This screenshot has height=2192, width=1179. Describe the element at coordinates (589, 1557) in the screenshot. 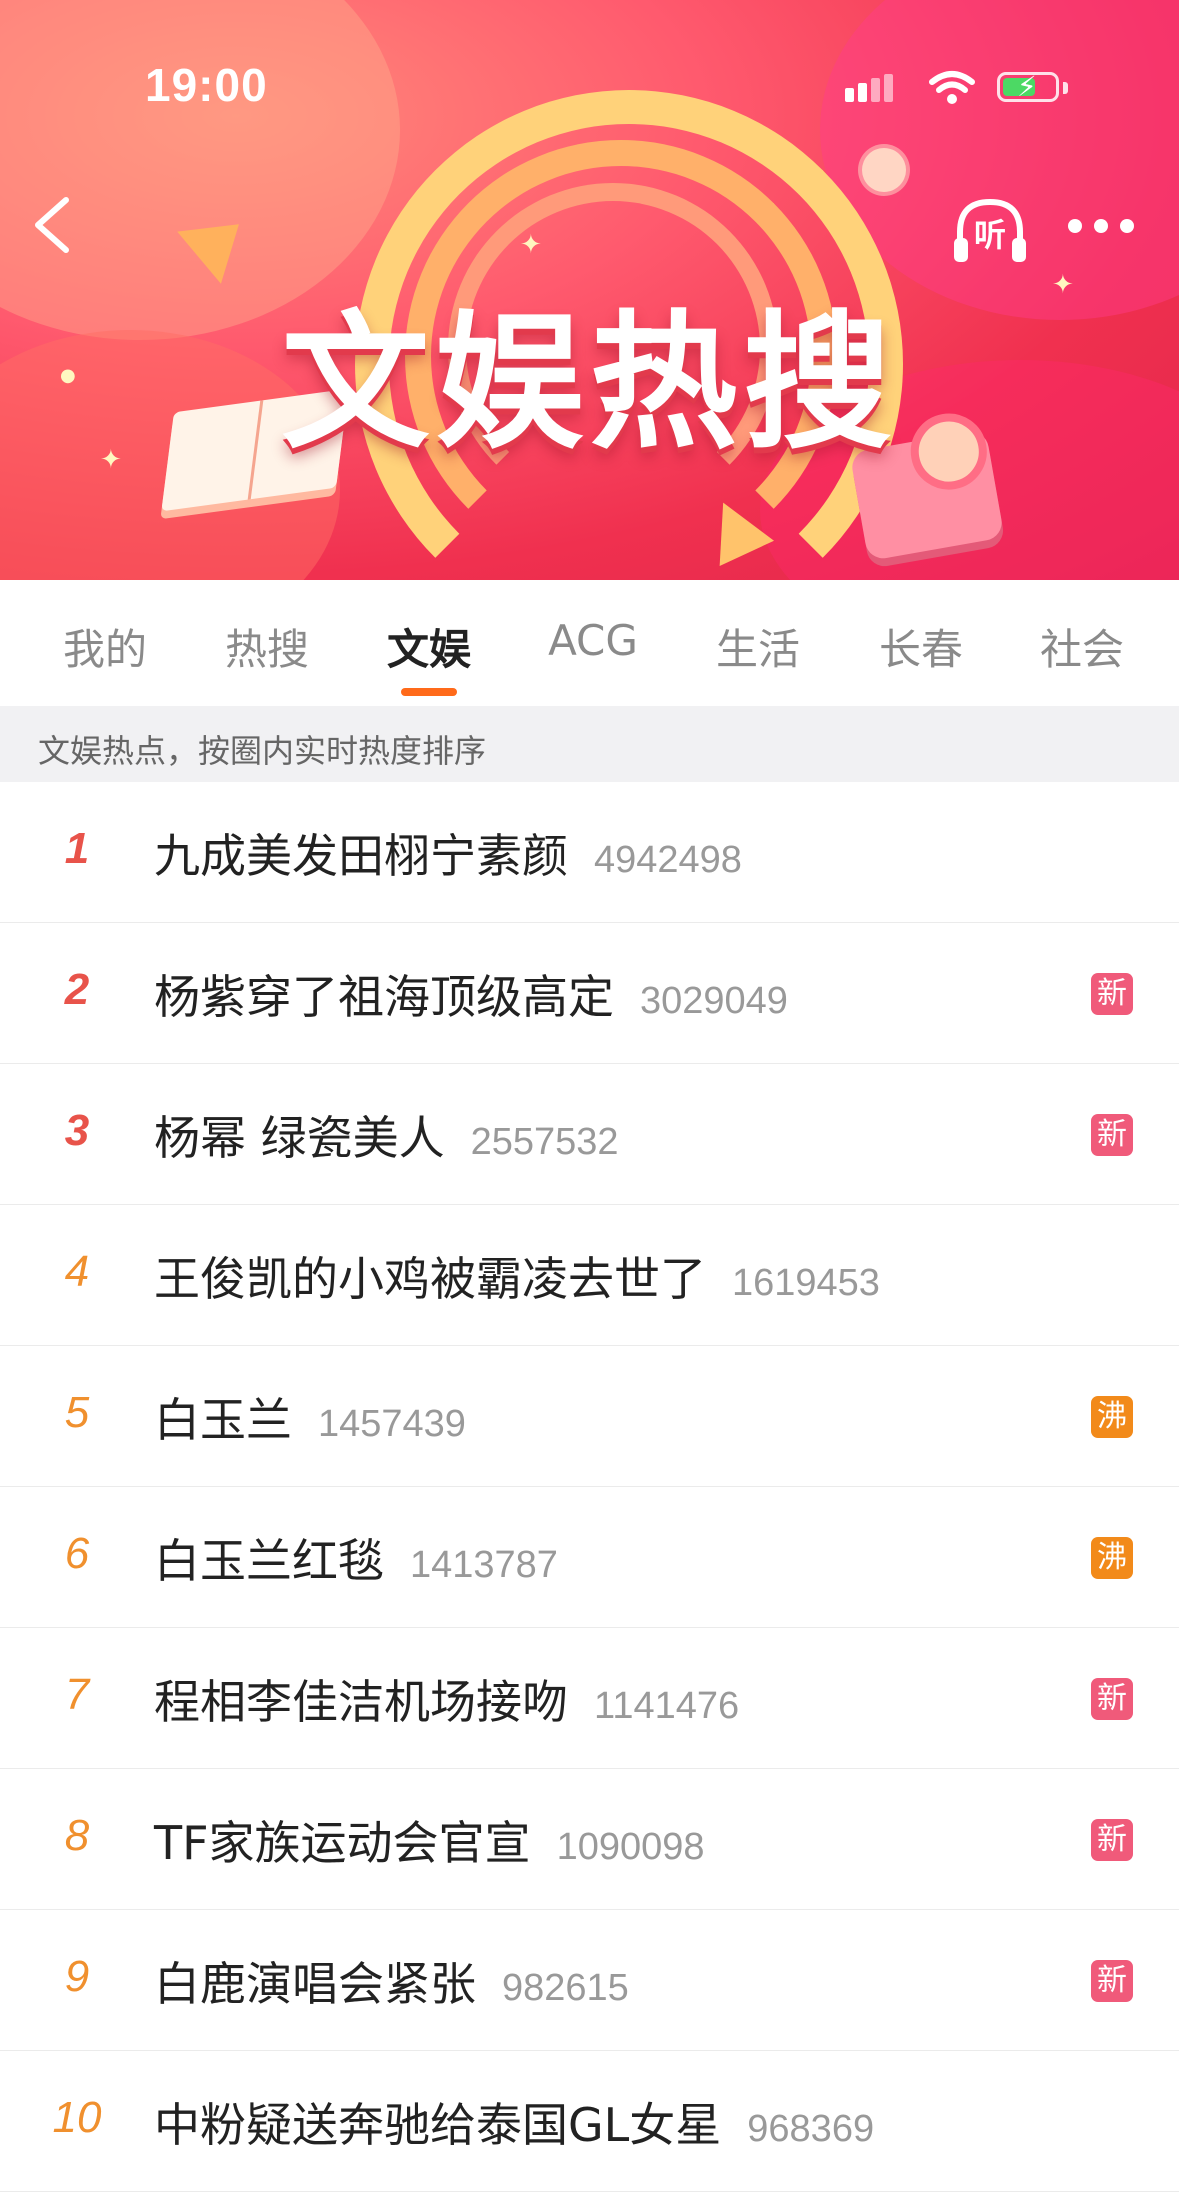

I see `list-item: 6 白玉兰红毯 1413787 沸` at that location.